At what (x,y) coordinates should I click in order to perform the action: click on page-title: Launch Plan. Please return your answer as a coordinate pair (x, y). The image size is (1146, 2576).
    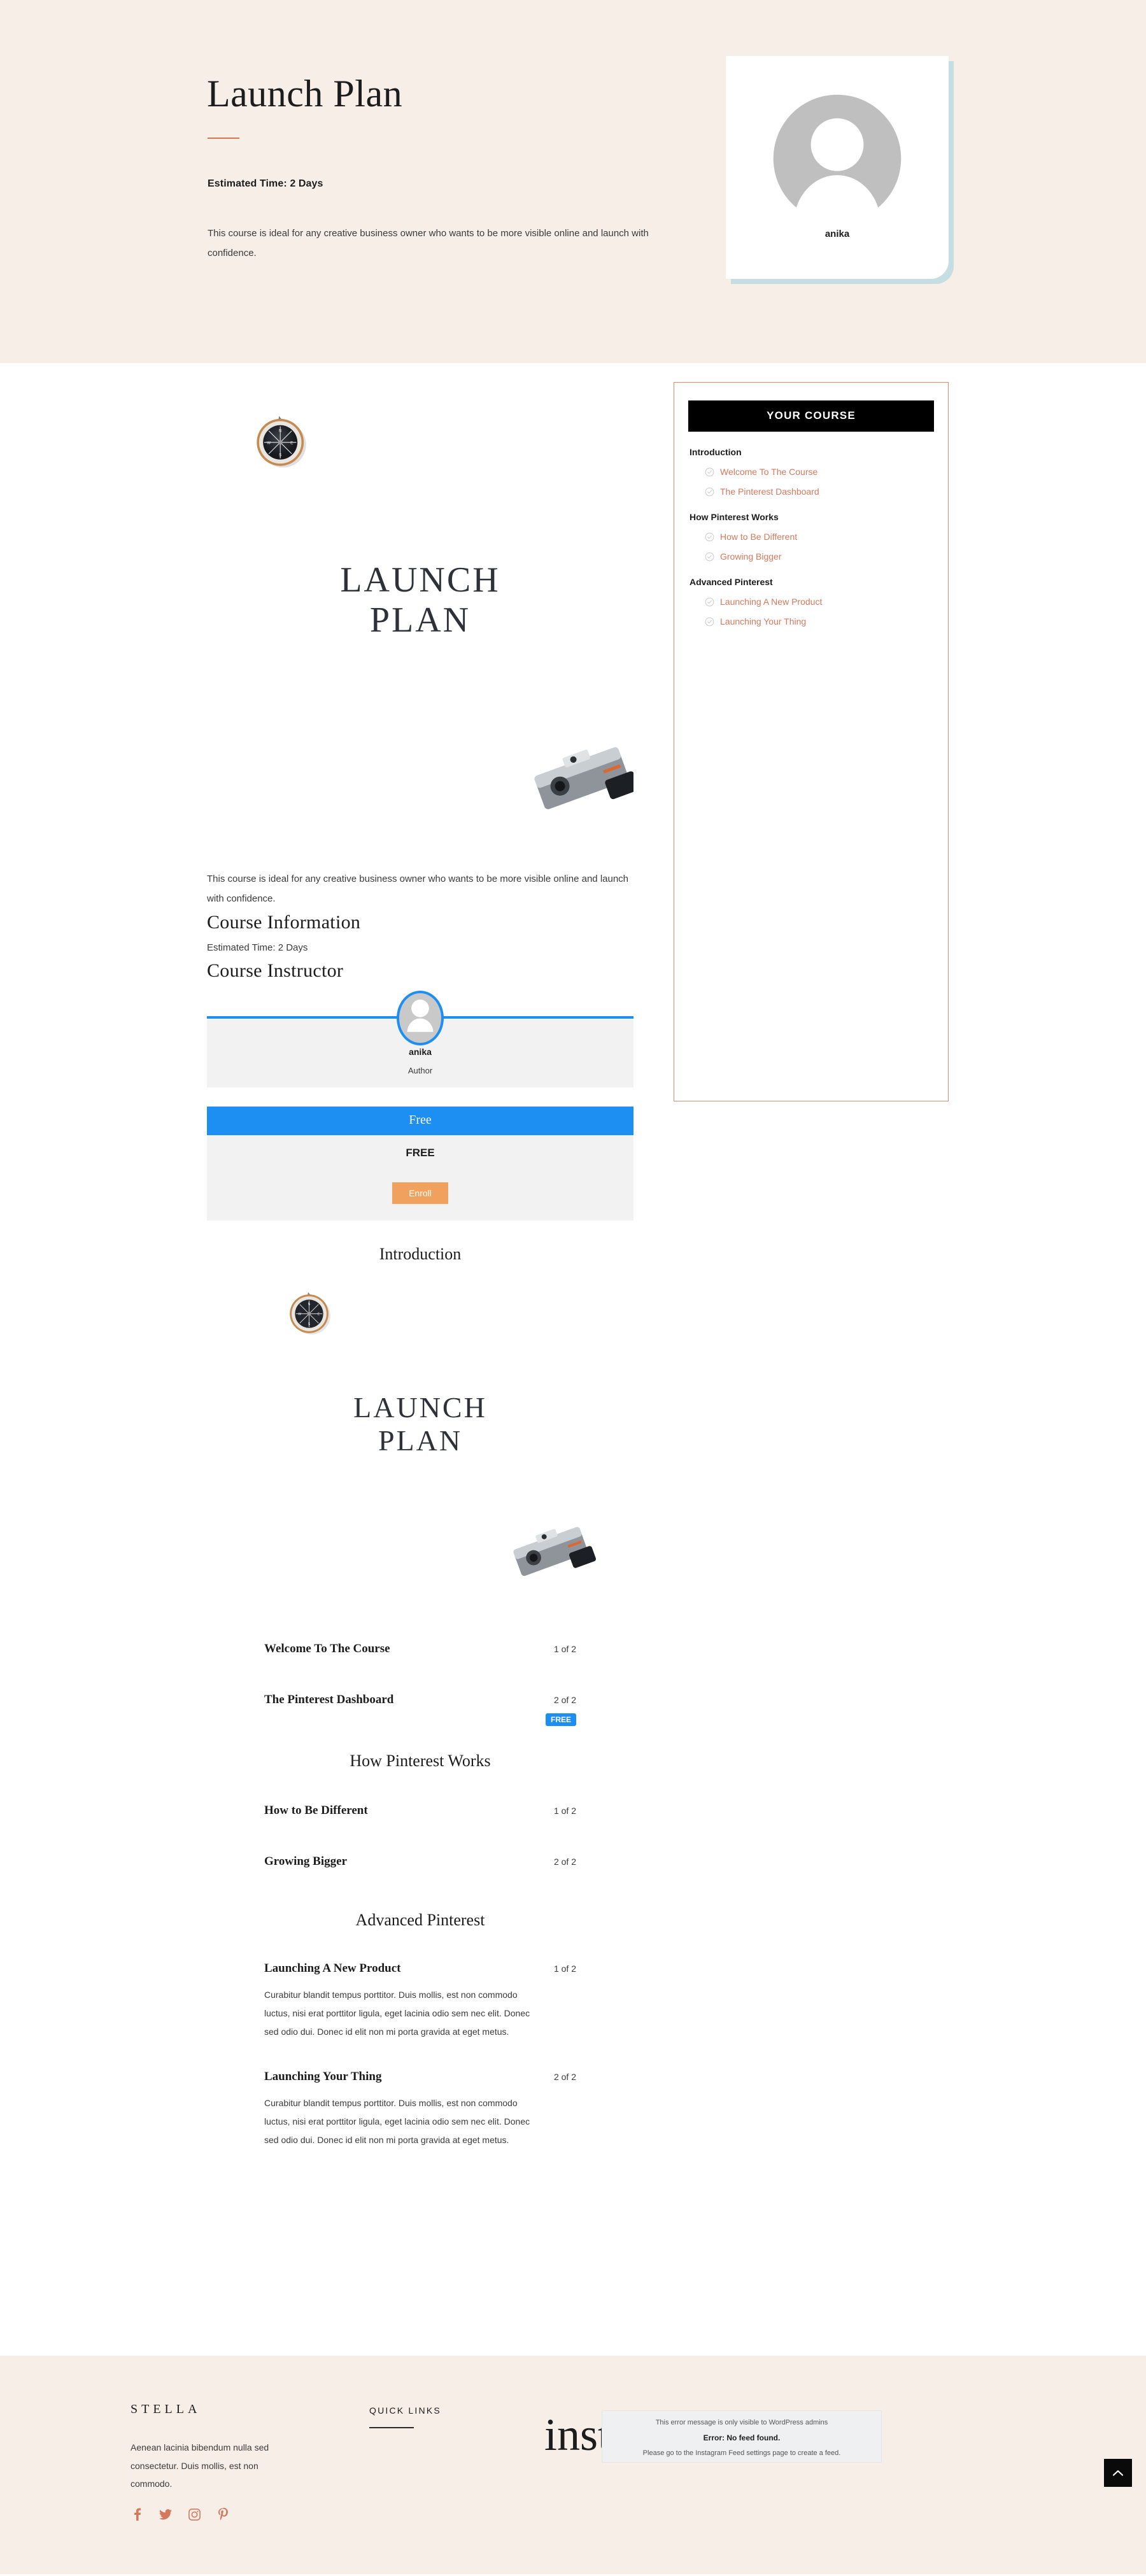
    Looking at the image, I should click on (305, 94).